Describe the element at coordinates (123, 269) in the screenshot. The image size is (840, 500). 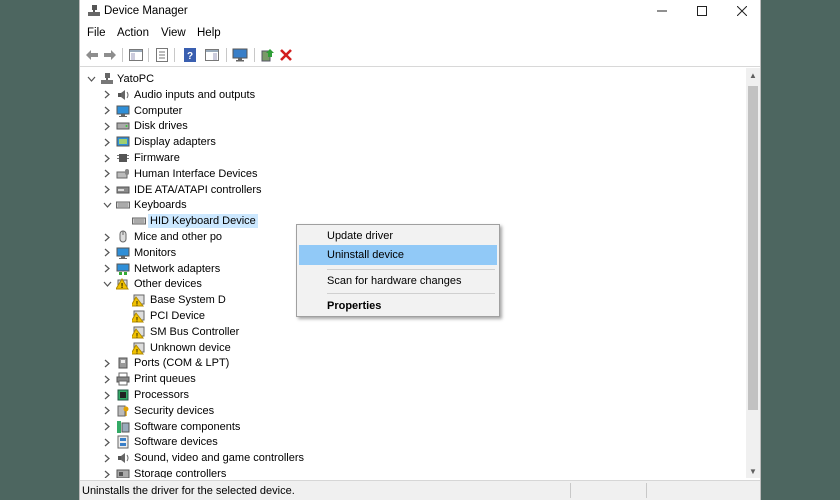
I see `network-adapter-icon` at that location.